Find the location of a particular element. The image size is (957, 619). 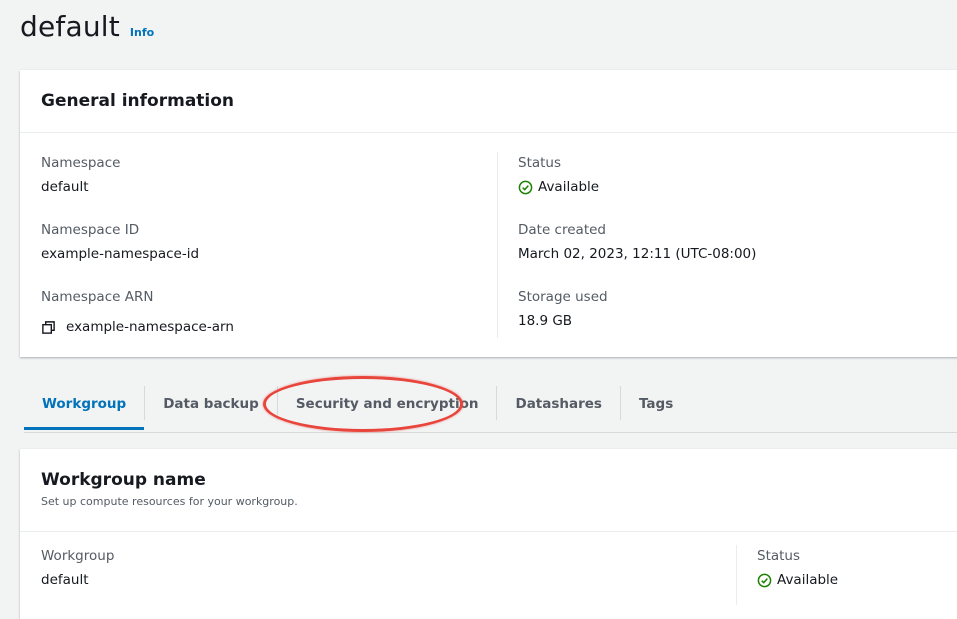

workgroup-status-field: Status Available is located at coordinates (797, 580).